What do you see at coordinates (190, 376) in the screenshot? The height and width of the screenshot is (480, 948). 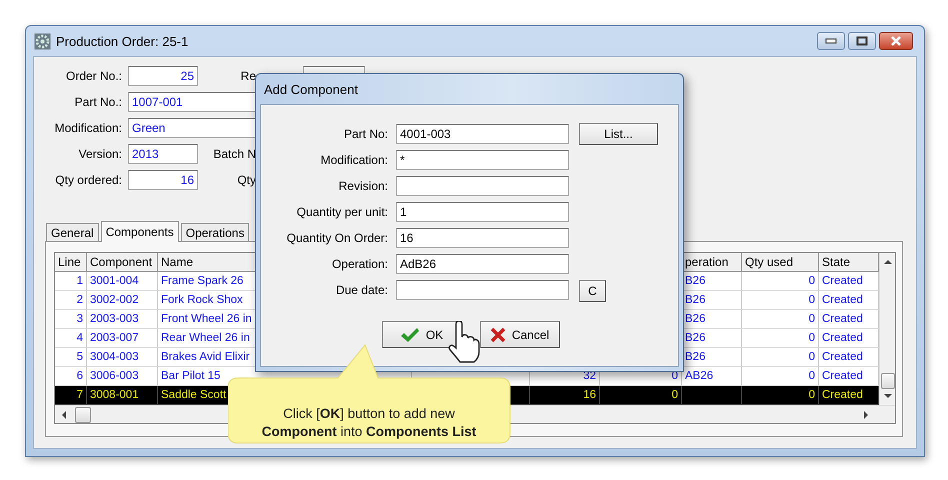 I see `table-cell: Bar Pilot 15` at bounding box center [190, 376].